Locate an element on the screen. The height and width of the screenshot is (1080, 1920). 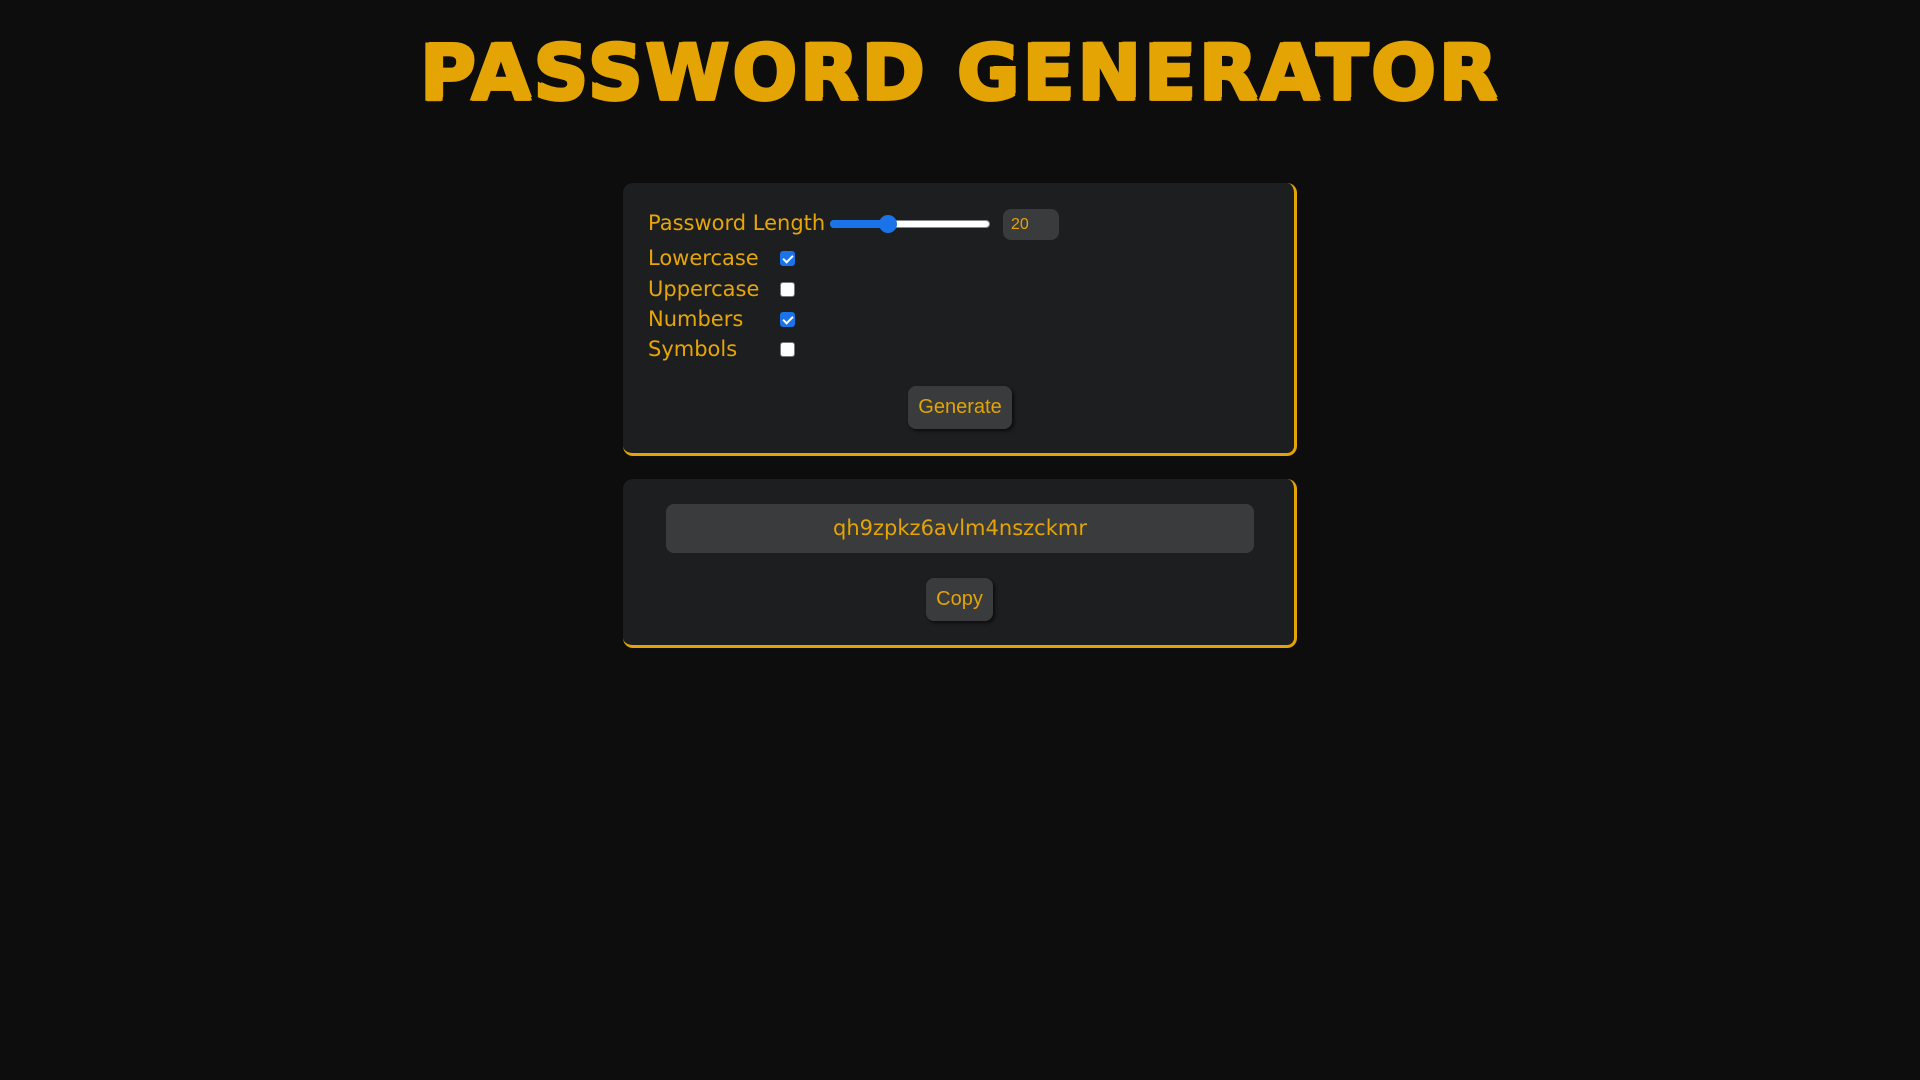
option-symbols: Symbols is located at coordinates (721, 349).